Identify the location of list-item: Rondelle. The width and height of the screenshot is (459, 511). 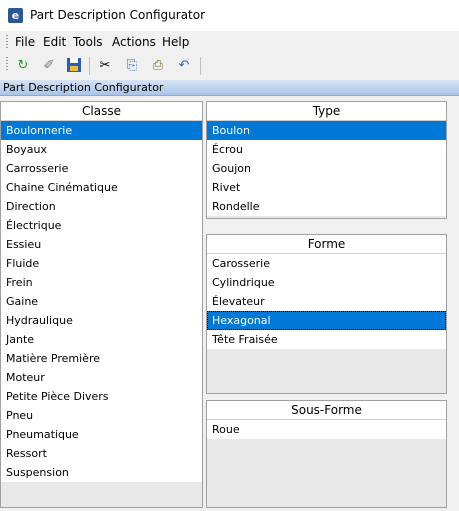
(326, 206).